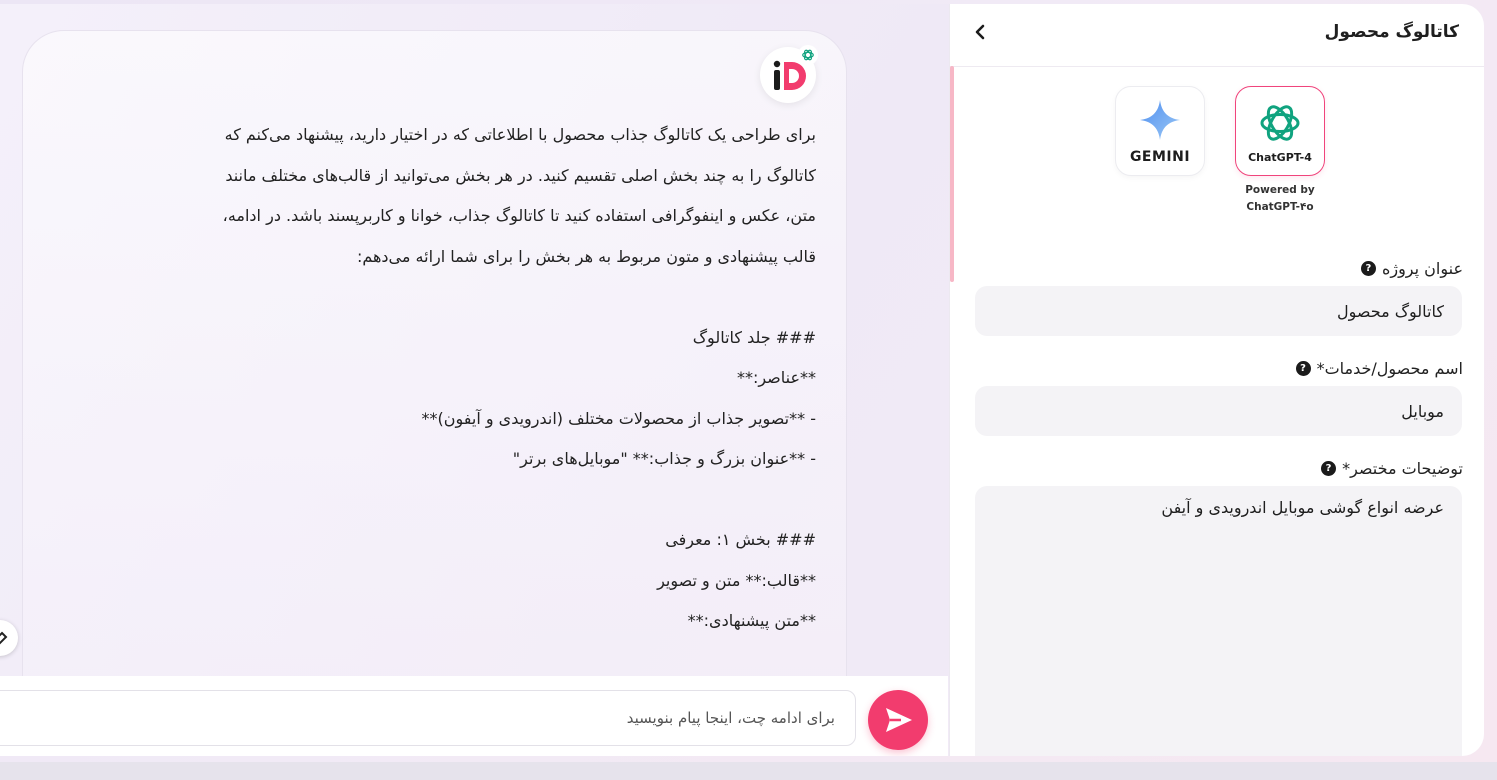 The width and height of the screenshot is (1497, 780). What do you see at coordinates (754, 337) in the screenshot?
I see `message-line: ### جلد کاتالوگ` at bounding box center [754, 337].